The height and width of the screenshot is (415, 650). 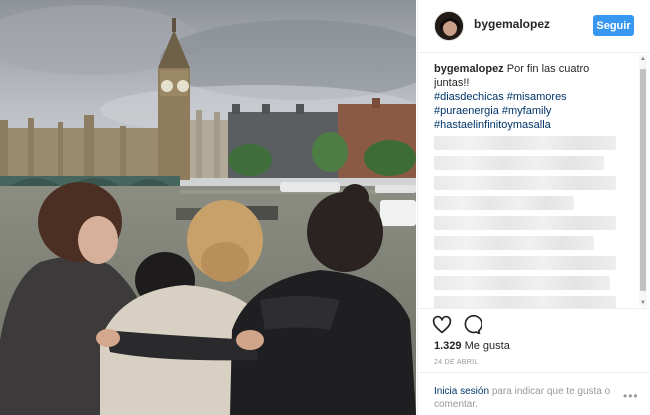 What do you see at coordinates (537, 97) in the screenshot?
I see `hashtag-link: #misamores` at bounding box center [537, 97].